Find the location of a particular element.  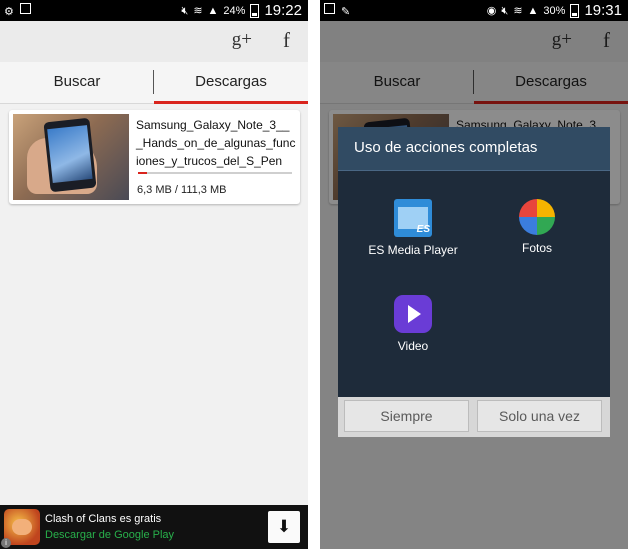

dialog-header: Uso de acciones completas is located at coordinates (474, 149).